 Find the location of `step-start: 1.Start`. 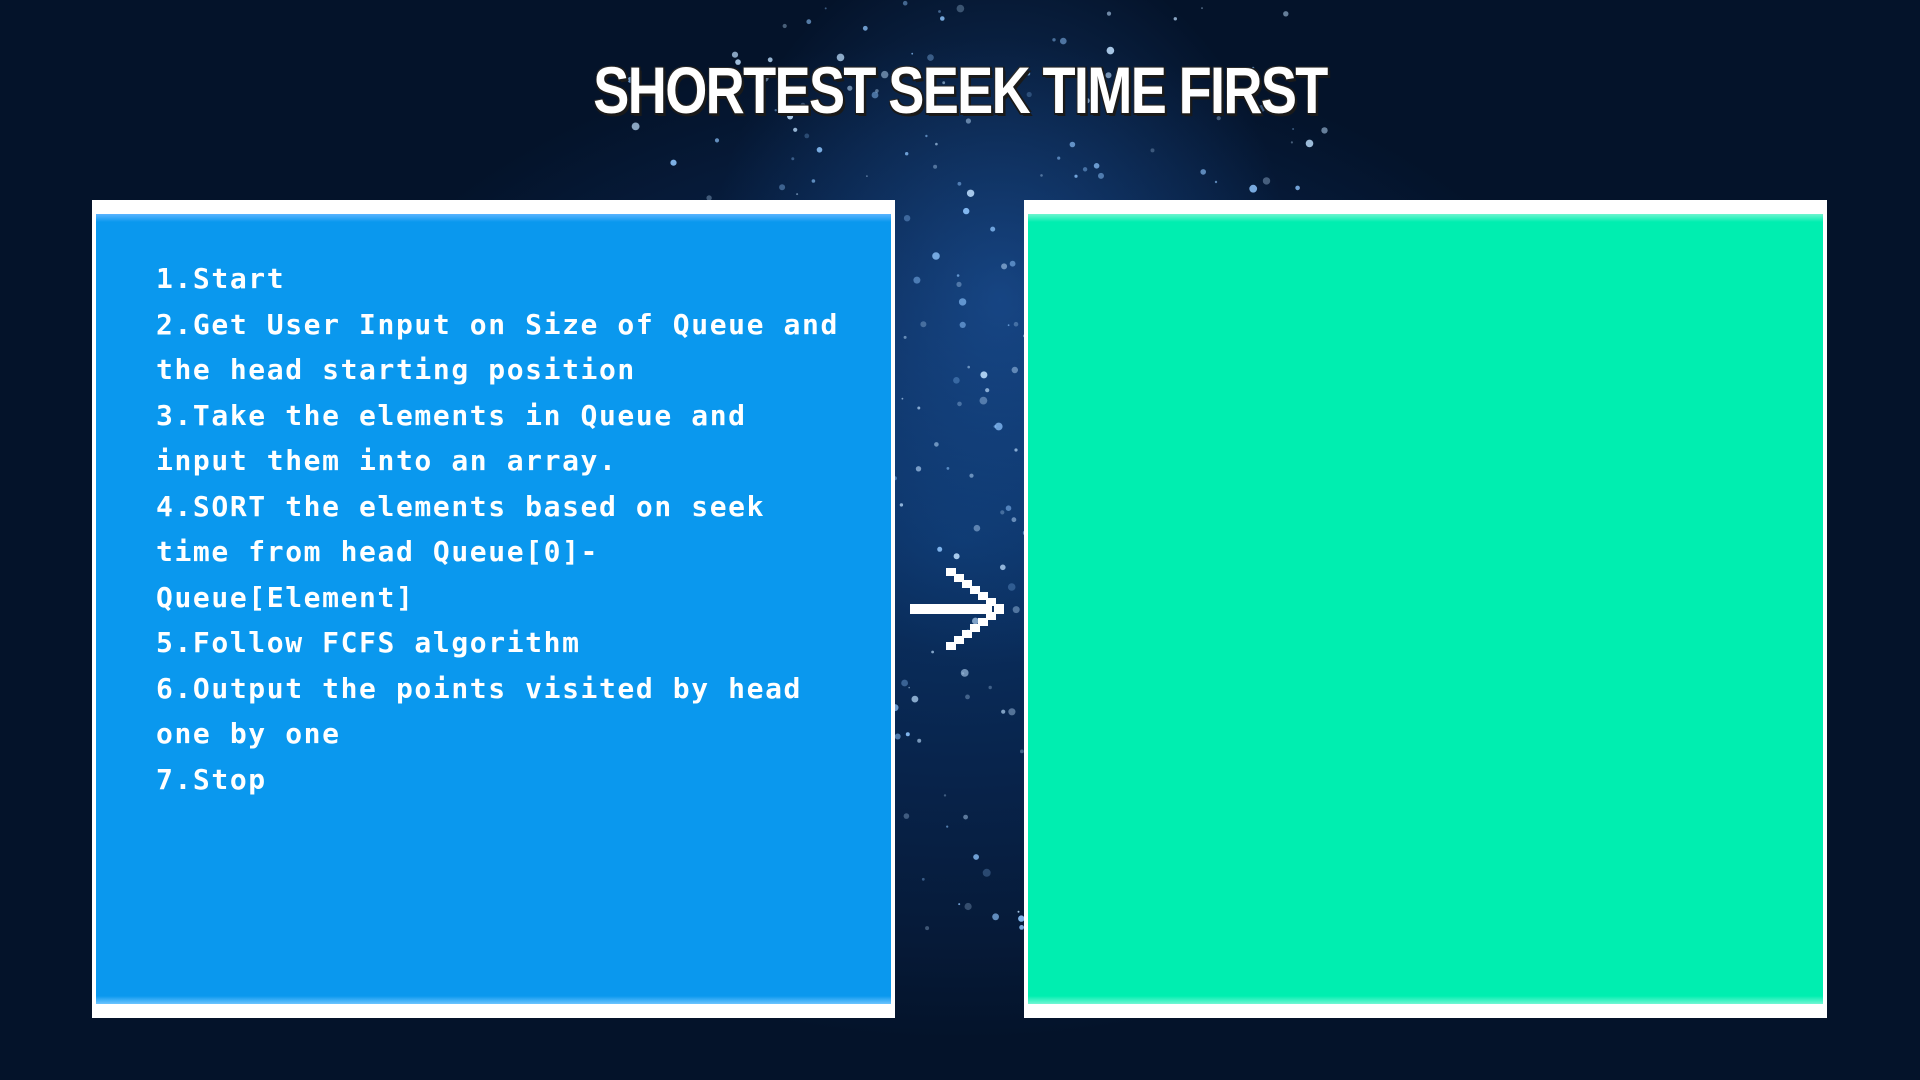

step-start: 1.Start is located at coordinates (221, 278).